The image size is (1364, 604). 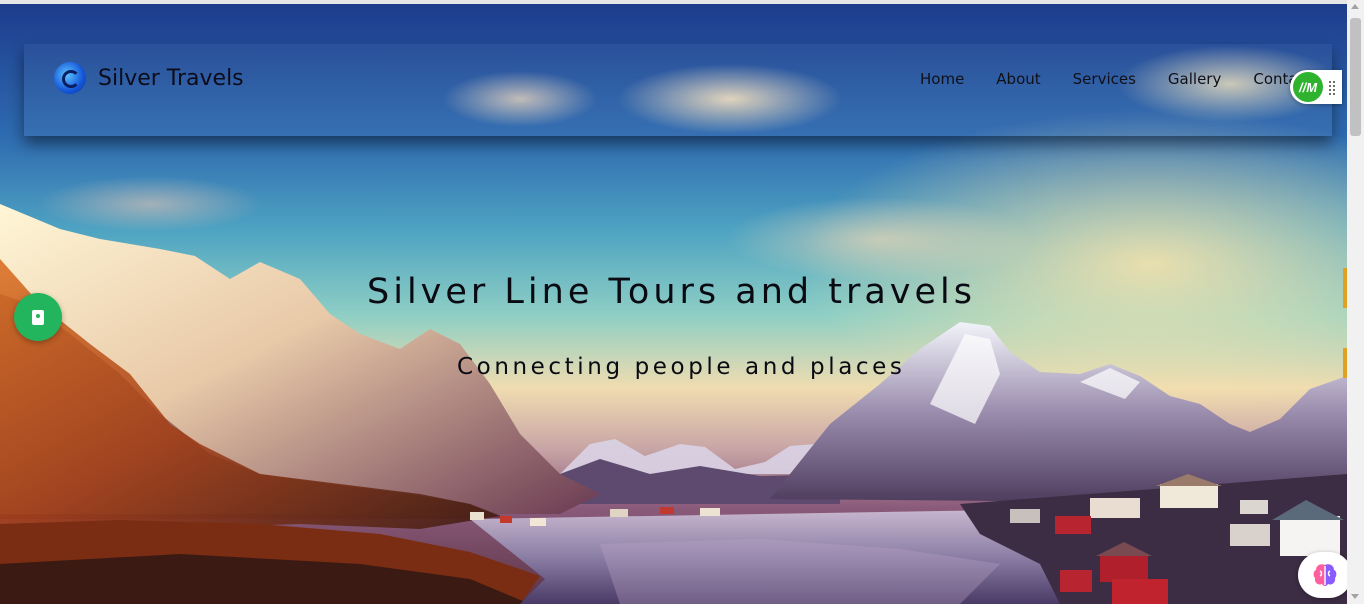 I want to click on drag-handle-icon, so click(x=1332, y=88).